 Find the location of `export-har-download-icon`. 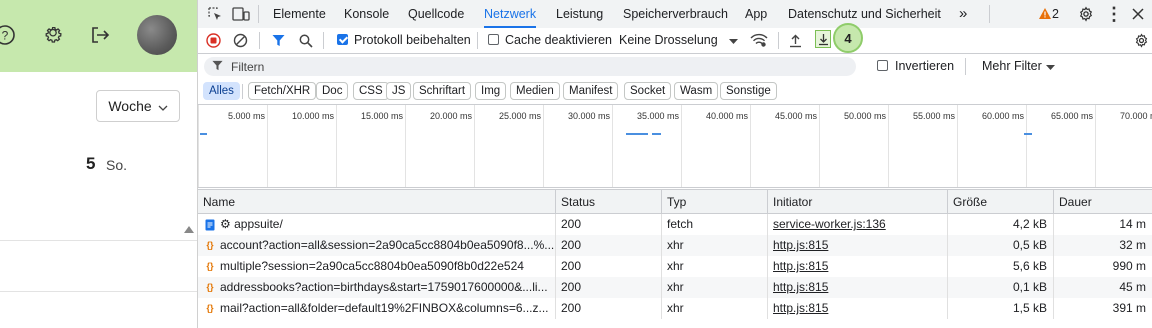

export-har-download-icon is located at coordinates (823, 39).